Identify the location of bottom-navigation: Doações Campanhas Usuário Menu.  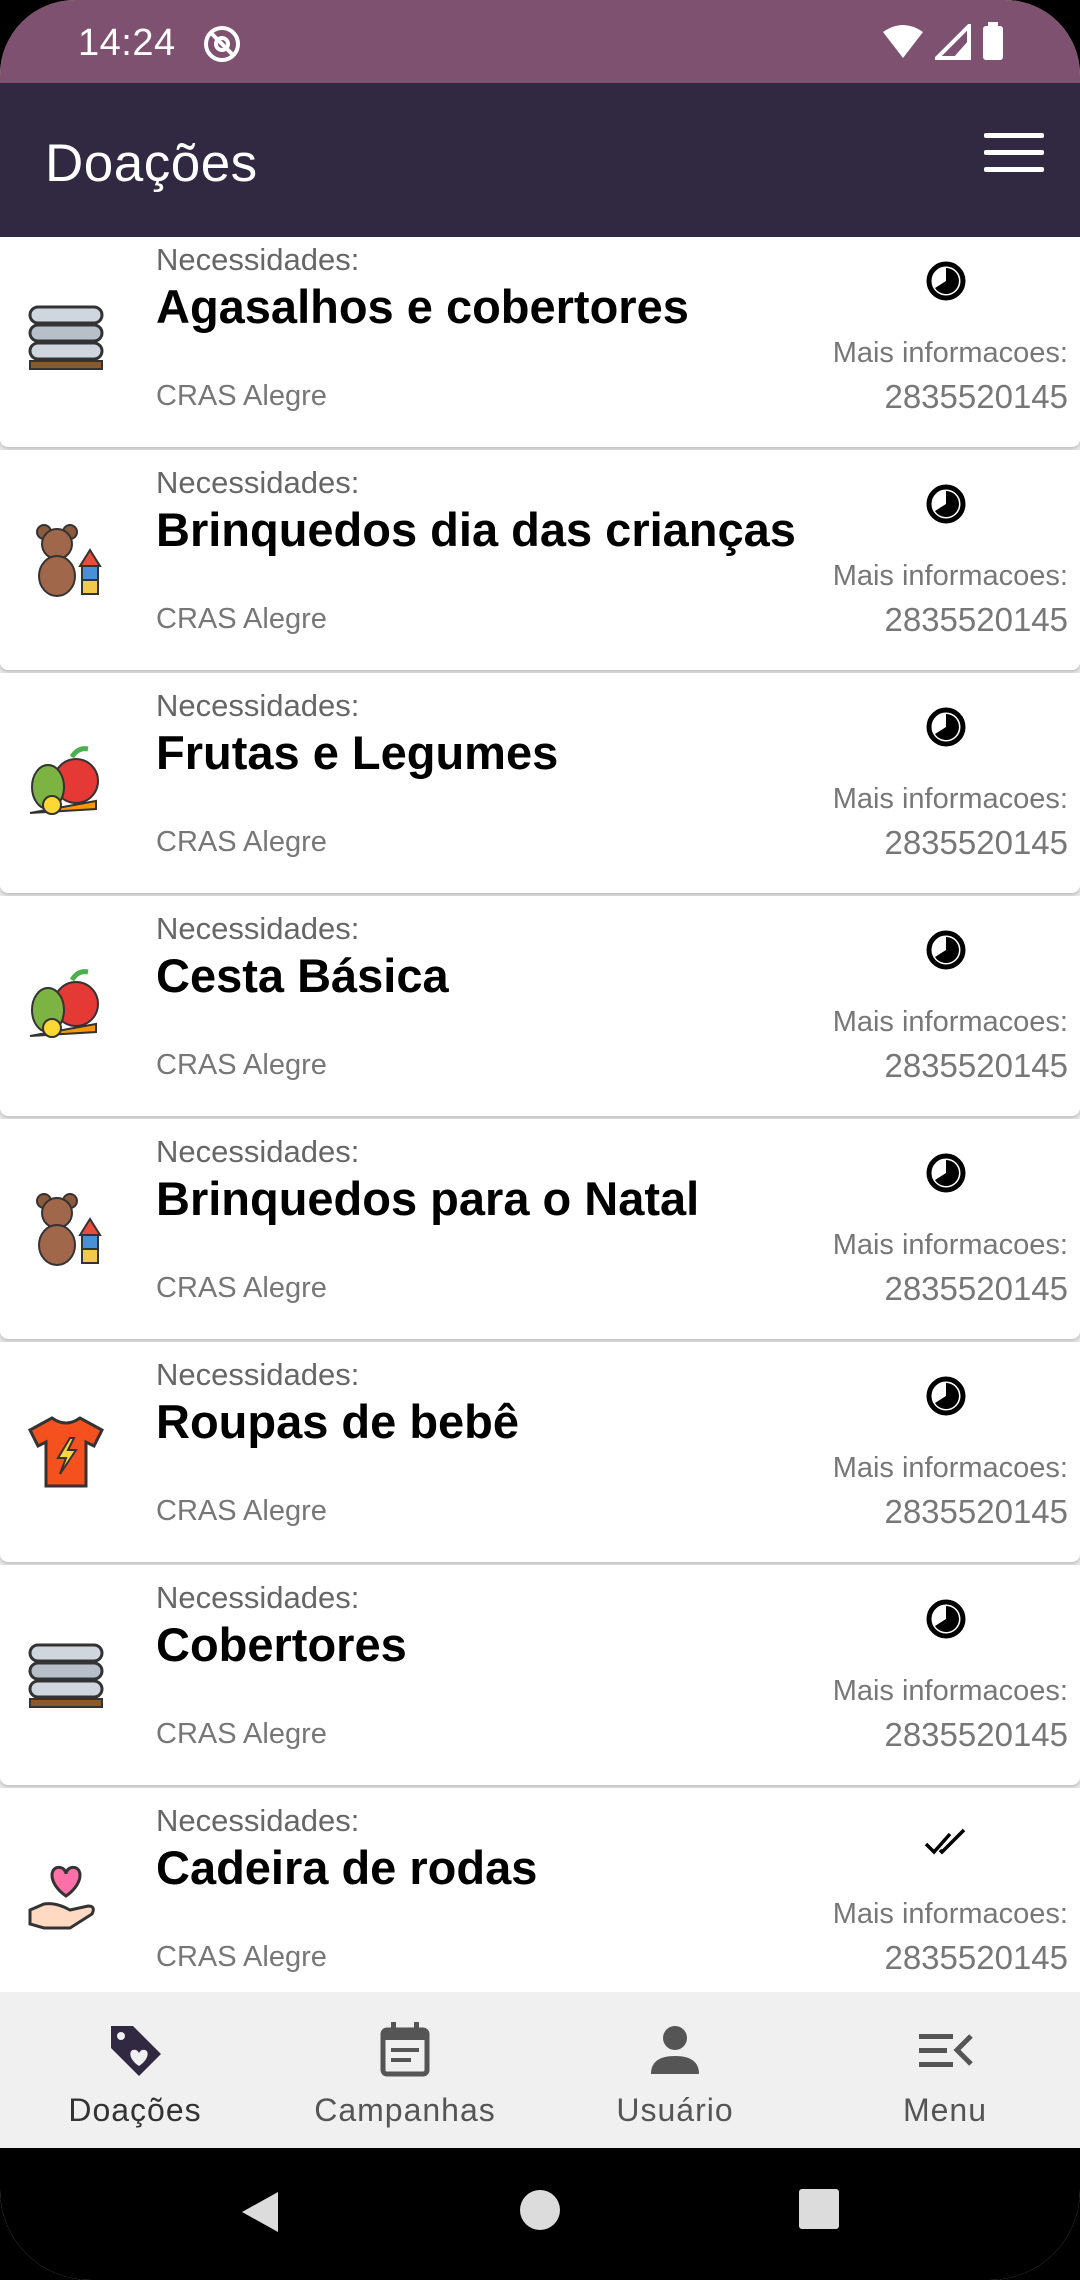
(540, 2070).